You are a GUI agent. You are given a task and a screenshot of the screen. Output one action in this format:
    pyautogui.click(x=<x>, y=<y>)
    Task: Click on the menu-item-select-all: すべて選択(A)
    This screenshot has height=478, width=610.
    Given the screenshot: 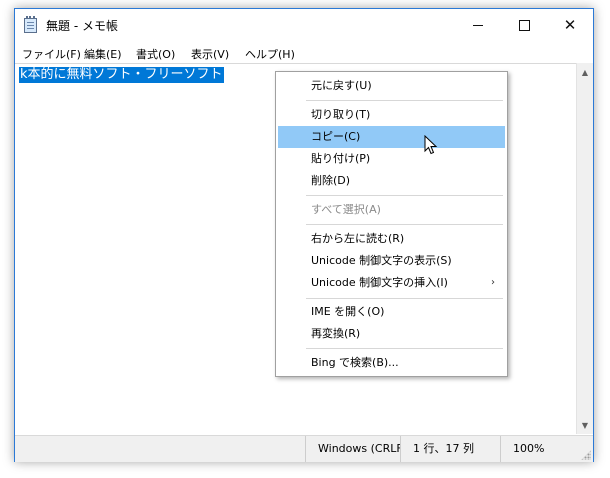 What is the action you would take?
    pyautogui.click(x=391, y=210)
    